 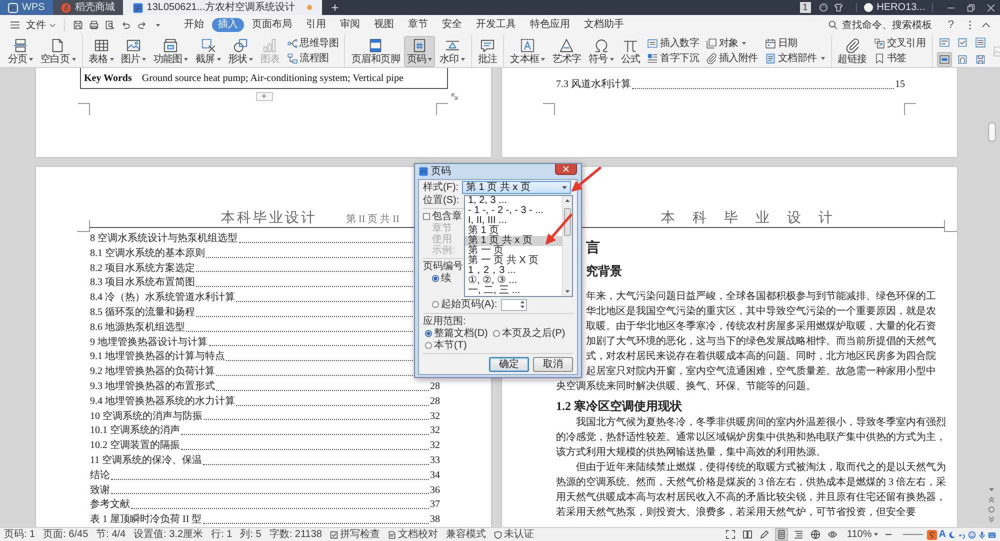 What do you see at coordinates (798, 534) in the screenshot?
I see `outline-icon` at bounding box center [798, 534].